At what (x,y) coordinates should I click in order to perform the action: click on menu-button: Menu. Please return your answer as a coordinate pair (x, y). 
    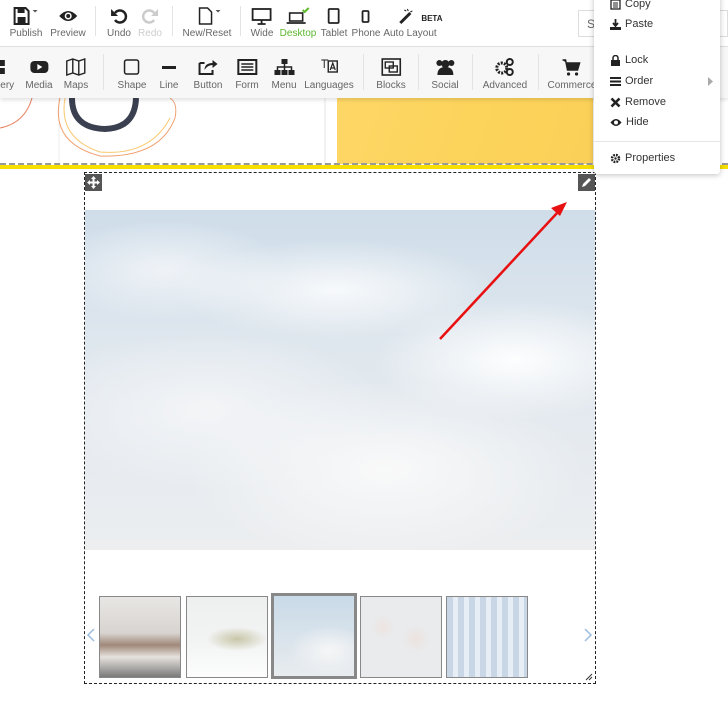
    Looking at the image, I should click on (284, 74).